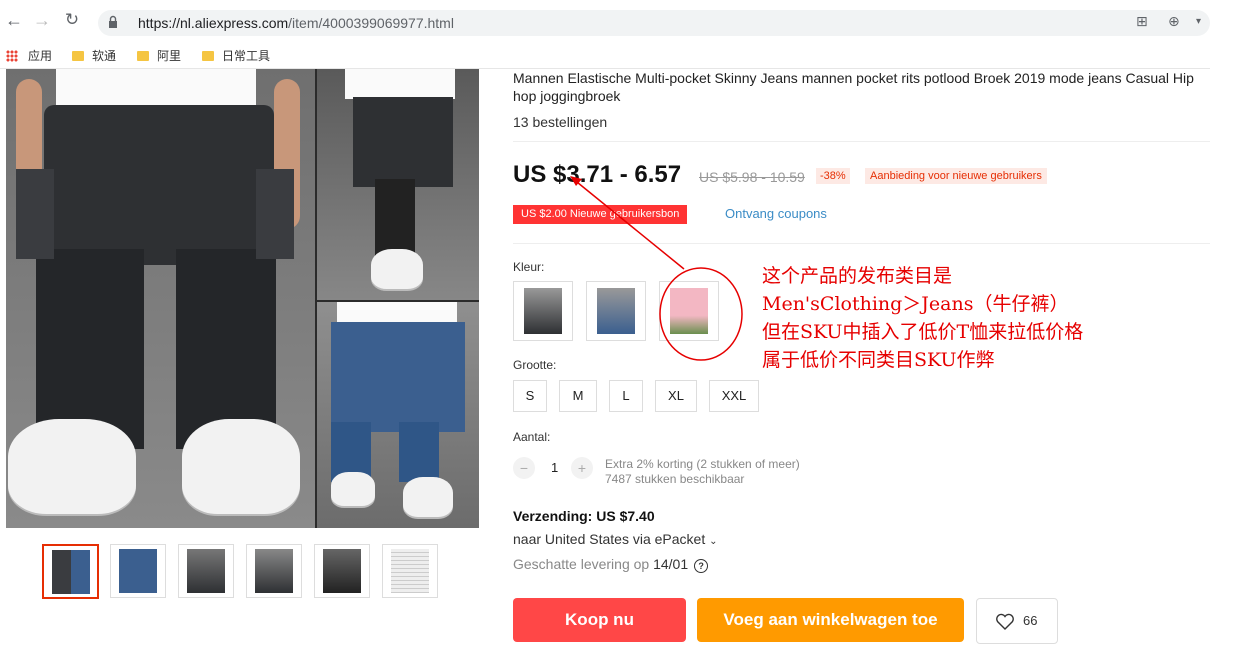  What do you see at coordinates (584, 516) in the screenshot?
I see `shipping-cost: Verzending: US $7.40` at bounding box center [584, 516].